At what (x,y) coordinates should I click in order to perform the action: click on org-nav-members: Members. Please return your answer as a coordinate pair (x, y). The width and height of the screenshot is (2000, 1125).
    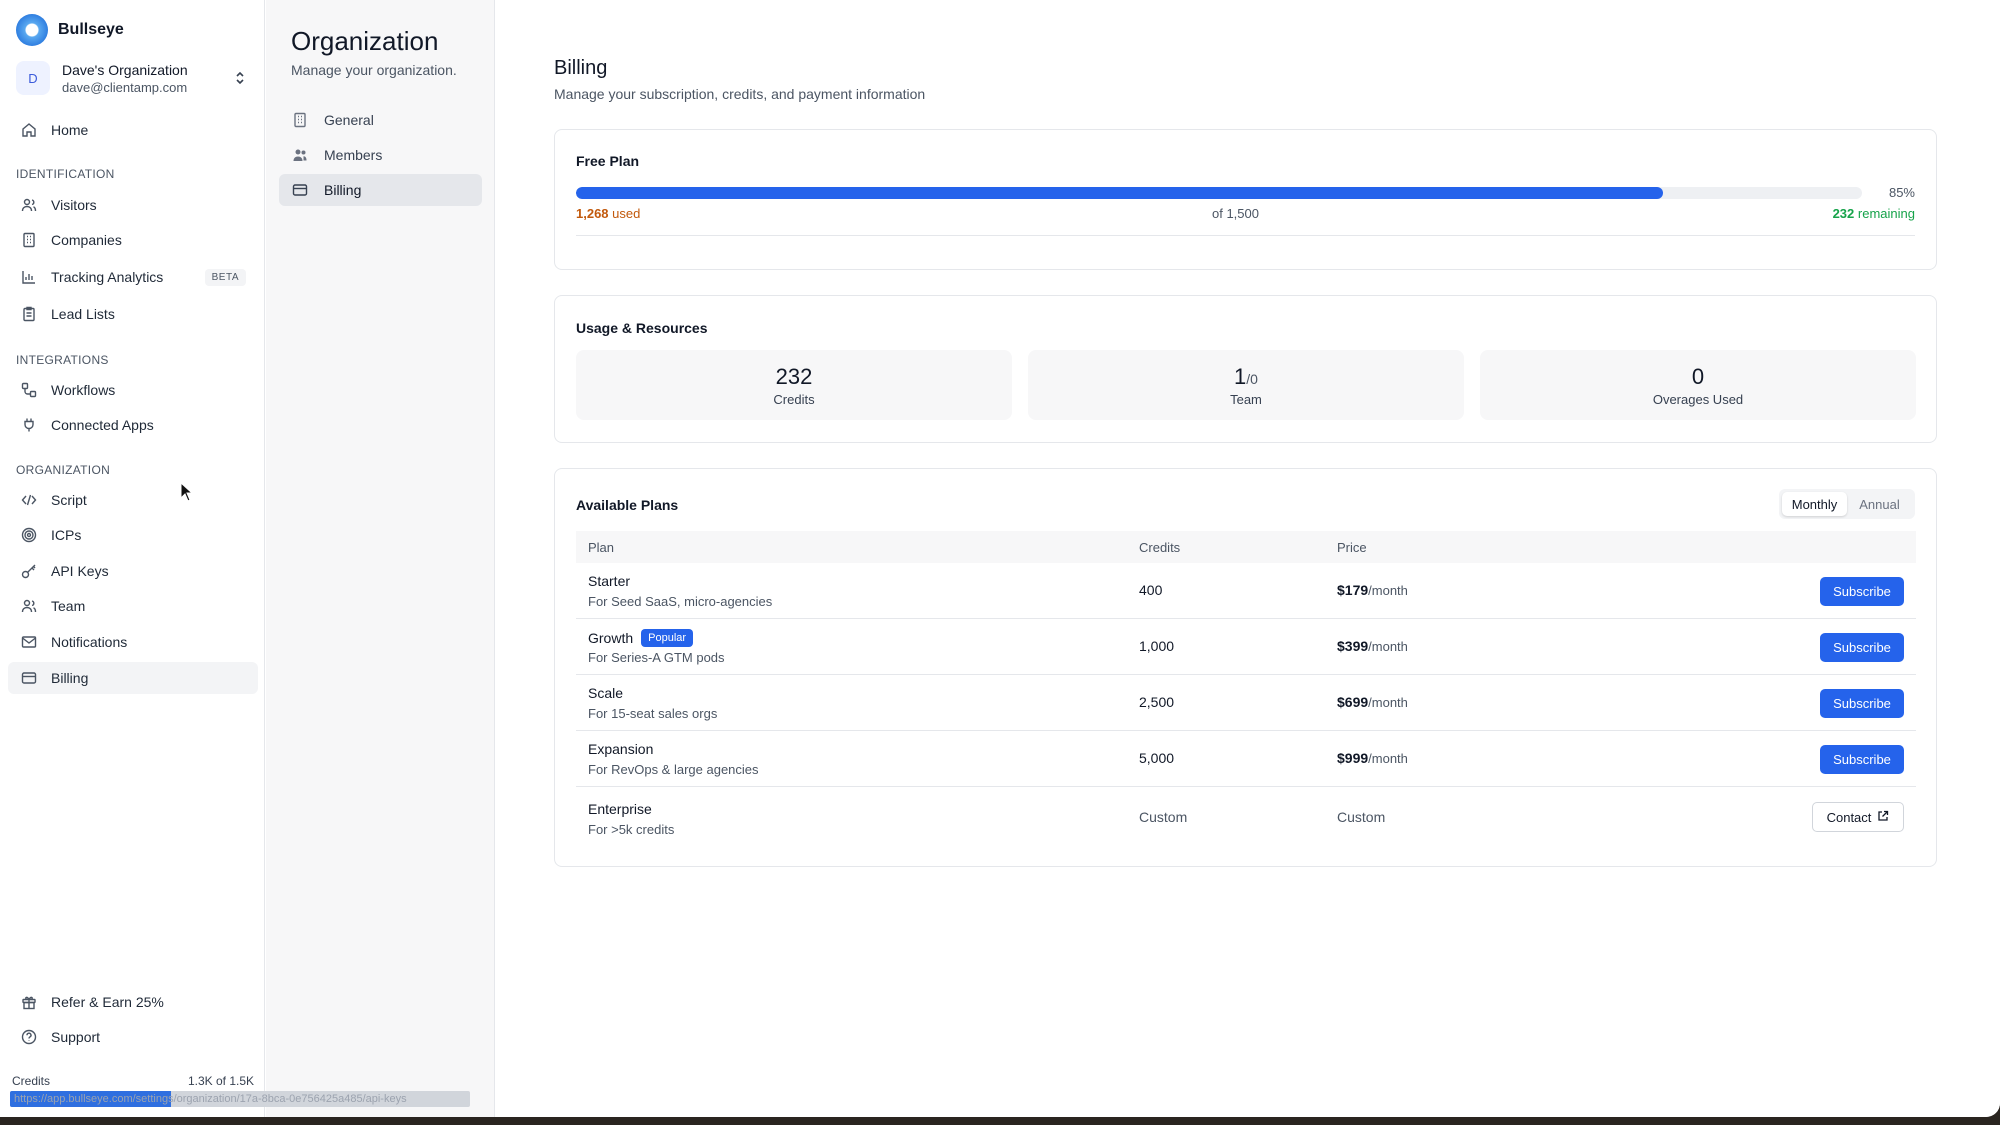
    Looking at the image, I should click on (380, 155).